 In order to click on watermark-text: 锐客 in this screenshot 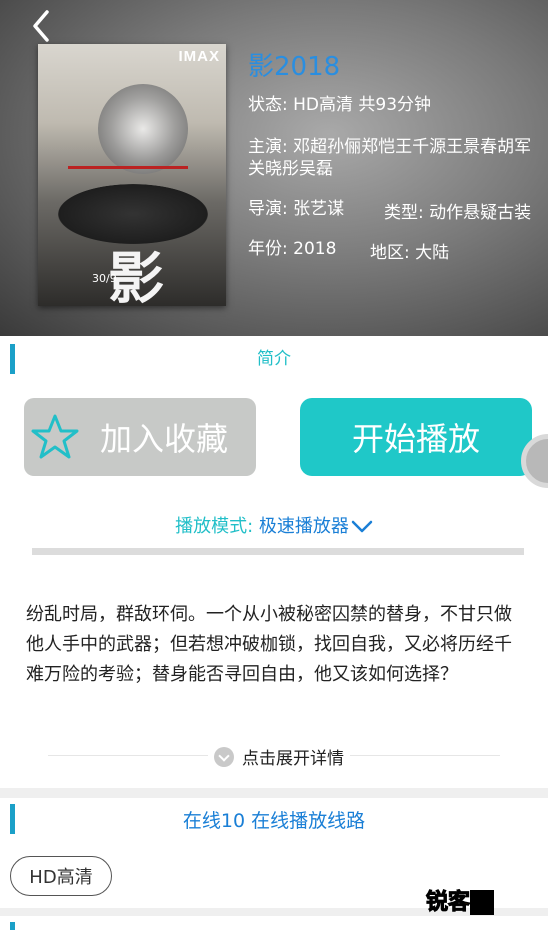, I will do `click(448, 903)`.